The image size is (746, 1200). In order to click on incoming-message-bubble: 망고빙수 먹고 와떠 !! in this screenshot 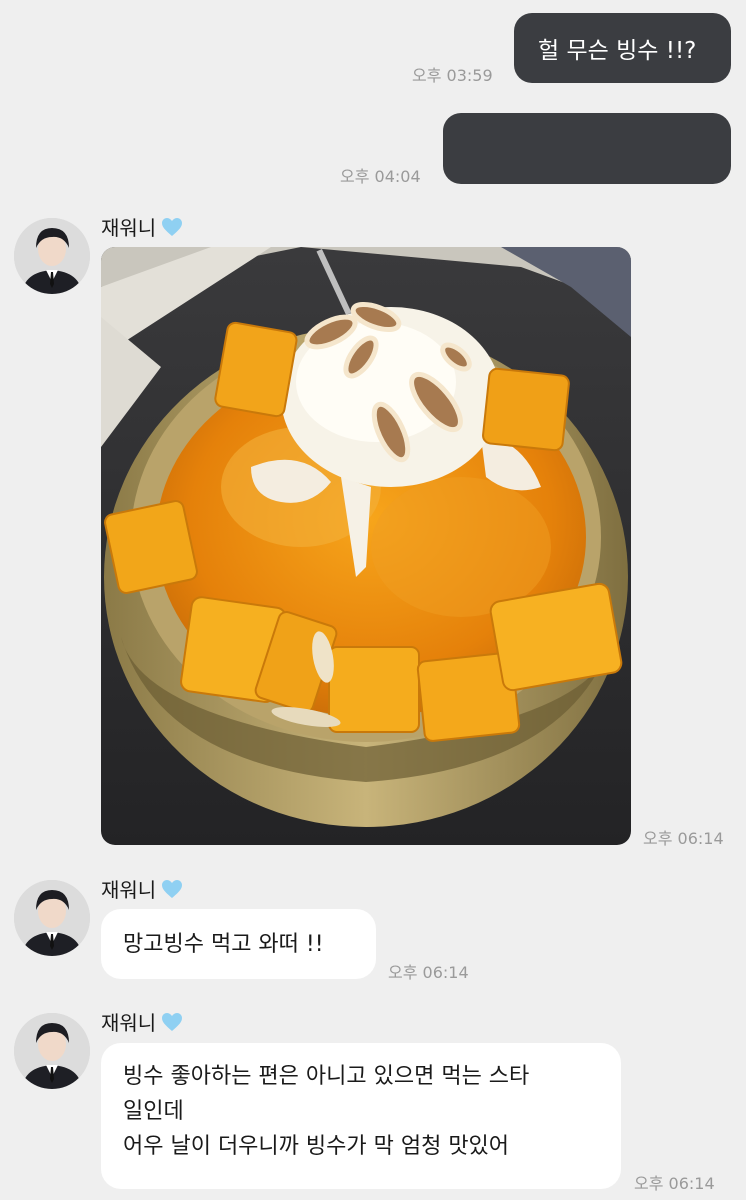, I will do `click(238, 944)`.